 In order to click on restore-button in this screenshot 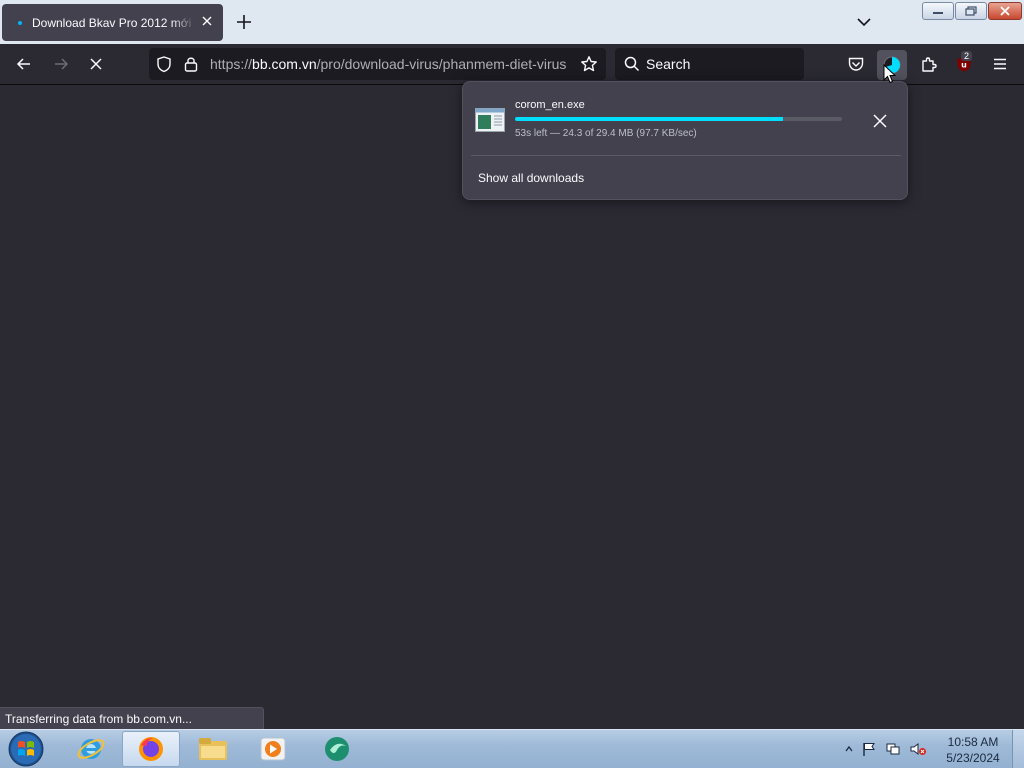, I will do `click(971, 11)`.